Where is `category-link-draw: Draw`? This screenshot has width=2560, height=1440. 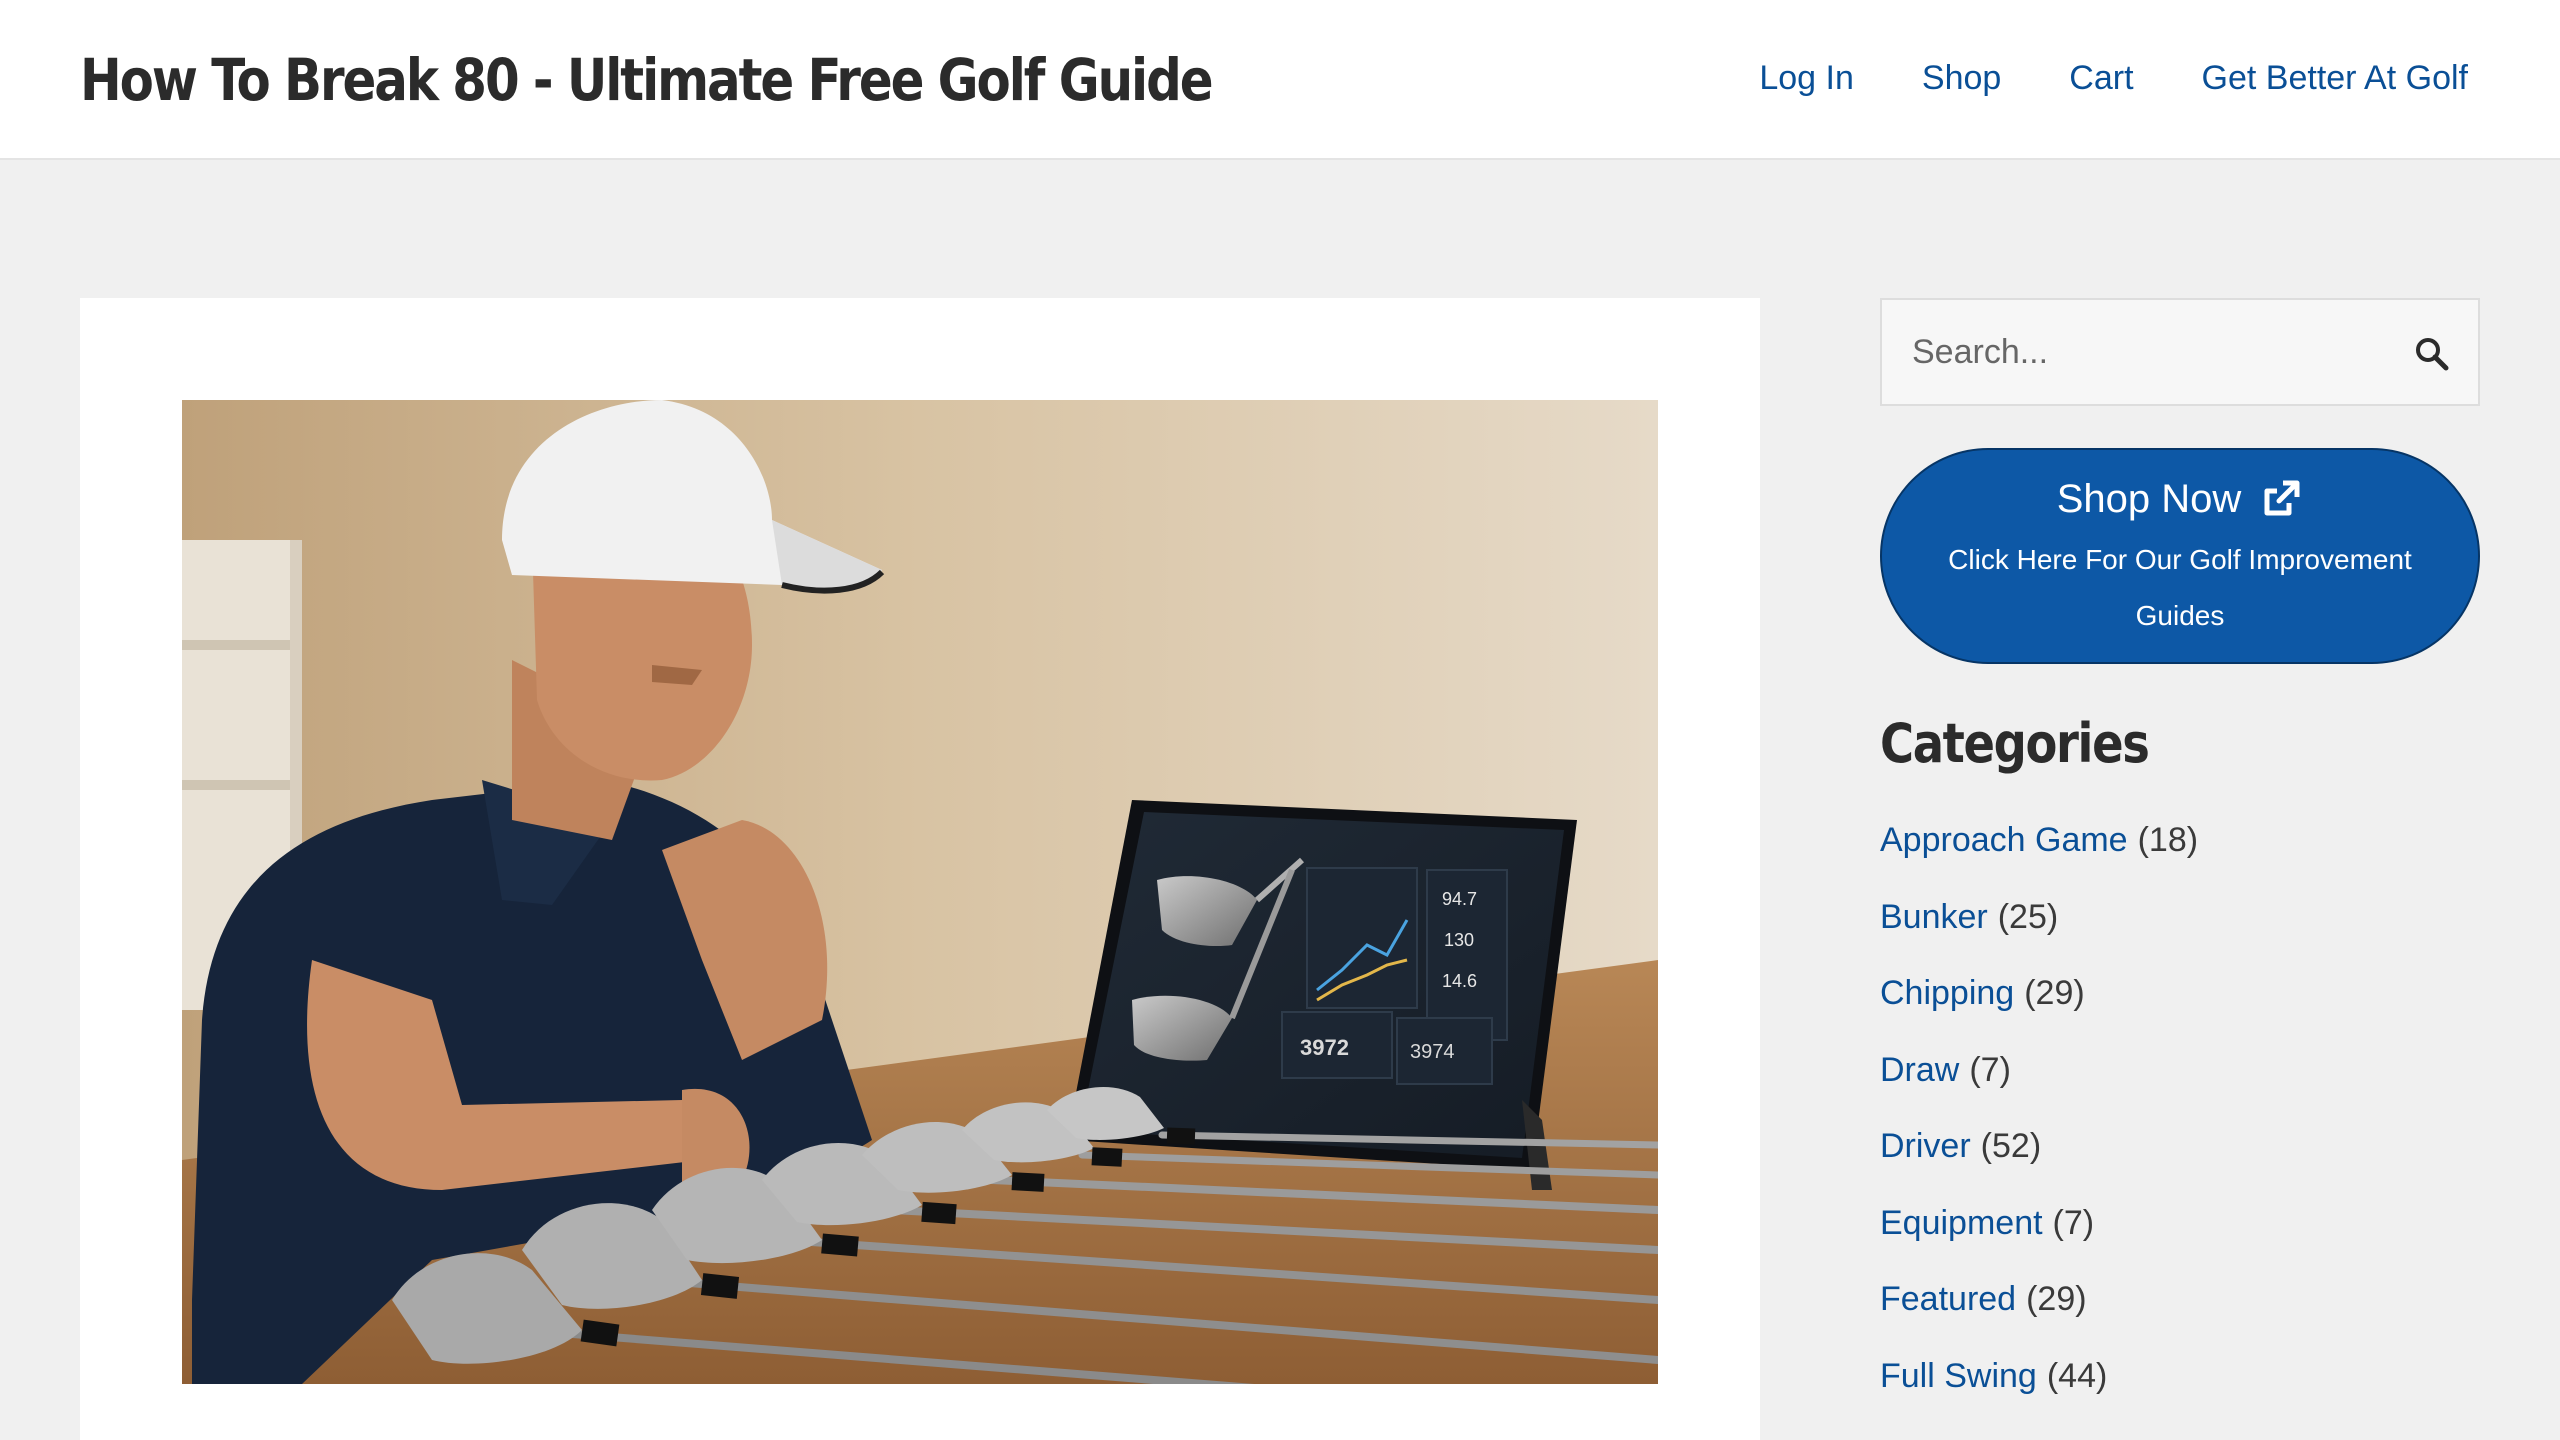 category-link-draw: Draw is located at coordinates (1919, 1070).